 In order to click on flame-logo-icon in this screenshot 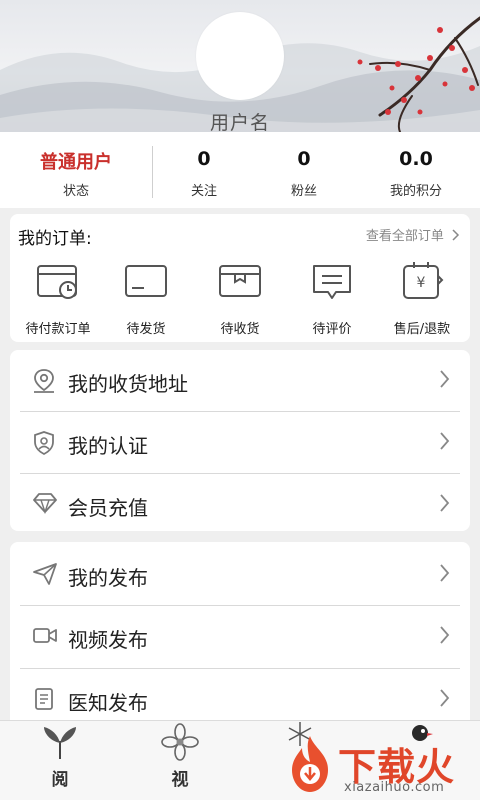, I will do `click(310, 764)`.